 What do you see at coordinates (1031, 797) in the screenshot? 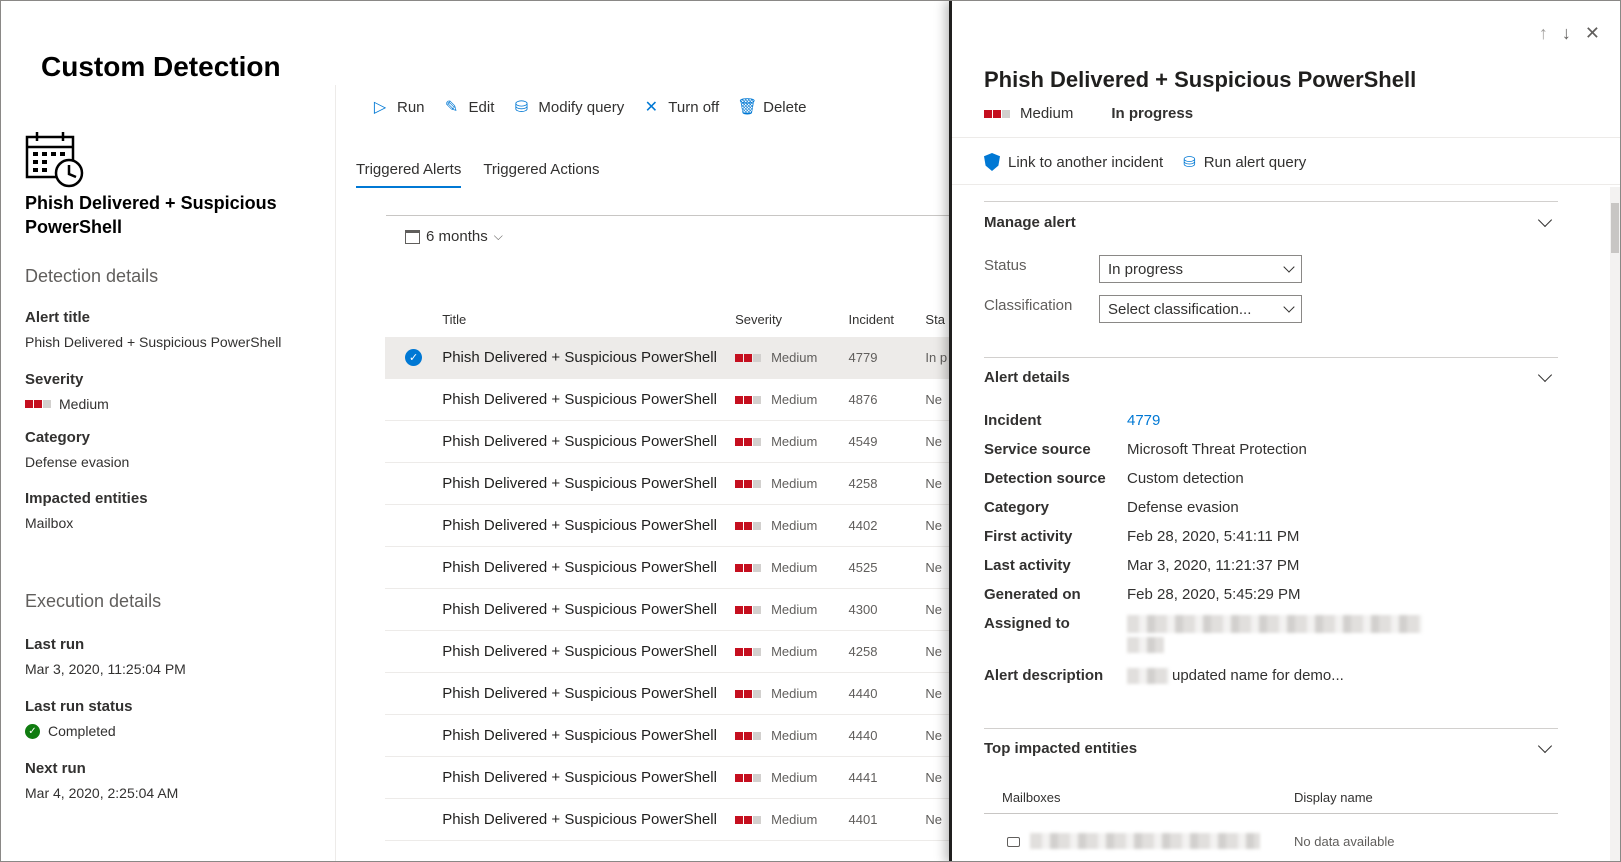
I see `col-mailboxes: Mailboxes` at bounding box center [1031, 797].